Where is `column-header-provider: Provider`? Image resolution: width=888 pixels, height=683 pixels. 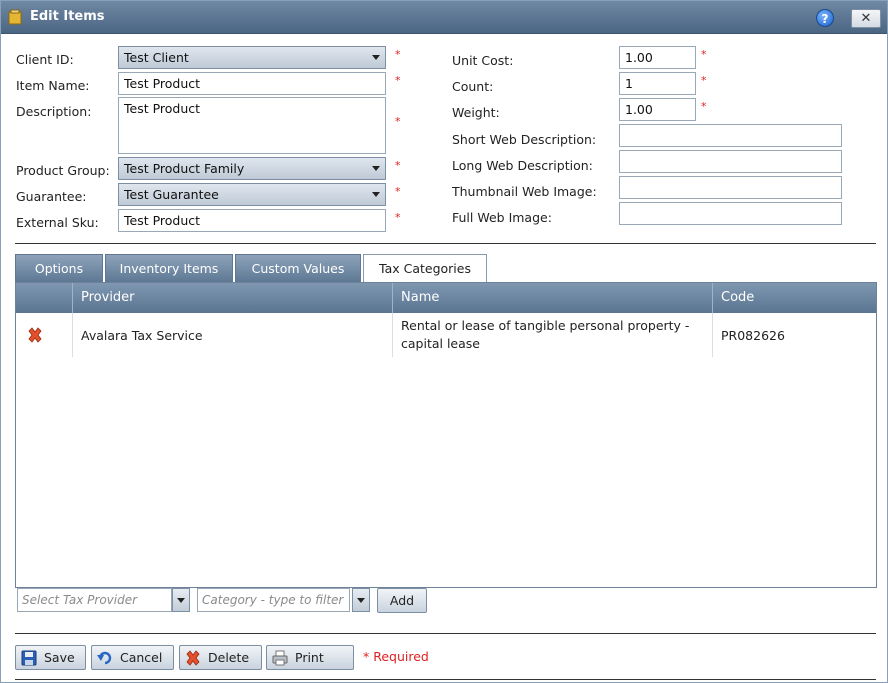
column-header-provider: Provider is located at coordinates (232, 298).